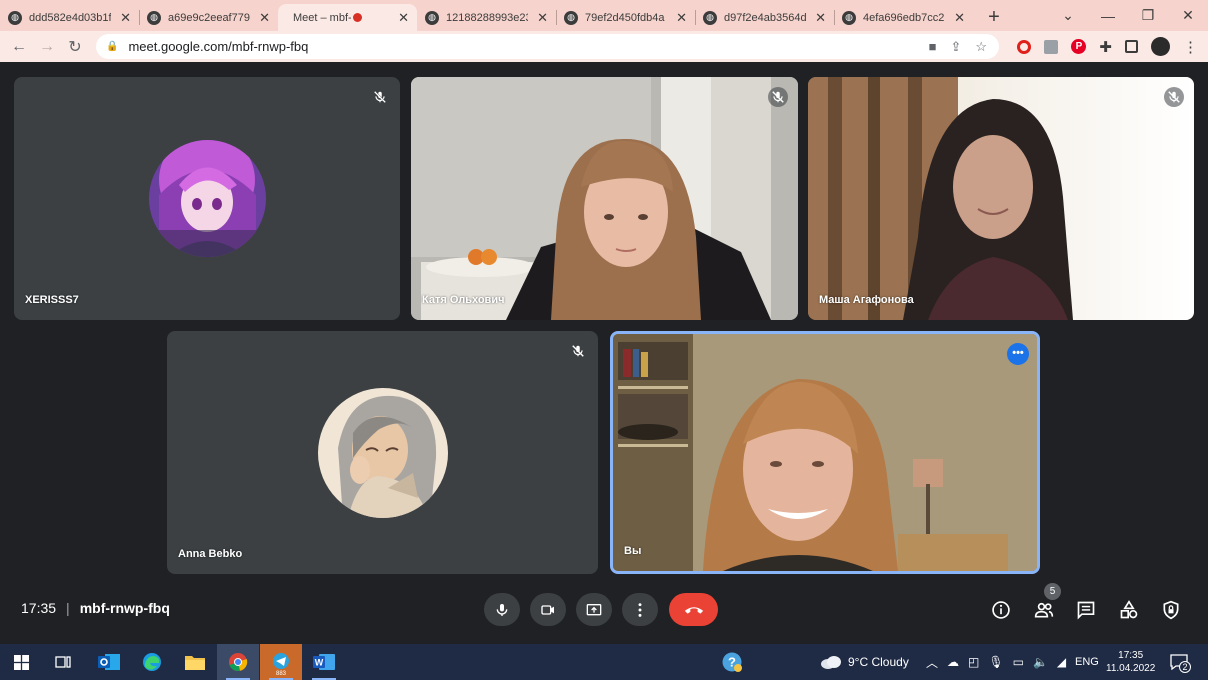 Image resolution: width=1208 pixels, height=680 pixels. Describe the element at coordinates (238, 662) in the screenshot. I see `chrome-app` at that location.